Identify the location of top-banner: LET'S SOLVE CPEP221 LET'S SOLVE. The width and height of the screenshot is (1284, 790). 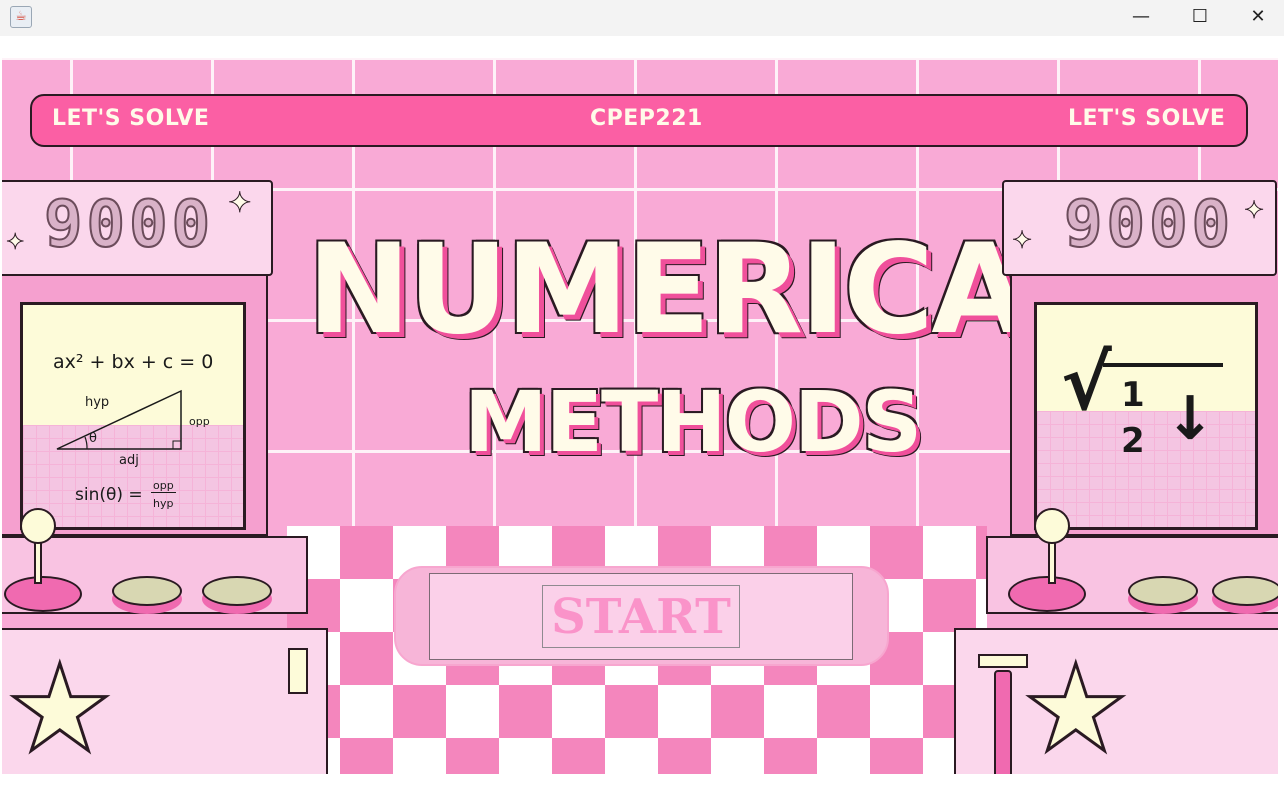
(639, 120).